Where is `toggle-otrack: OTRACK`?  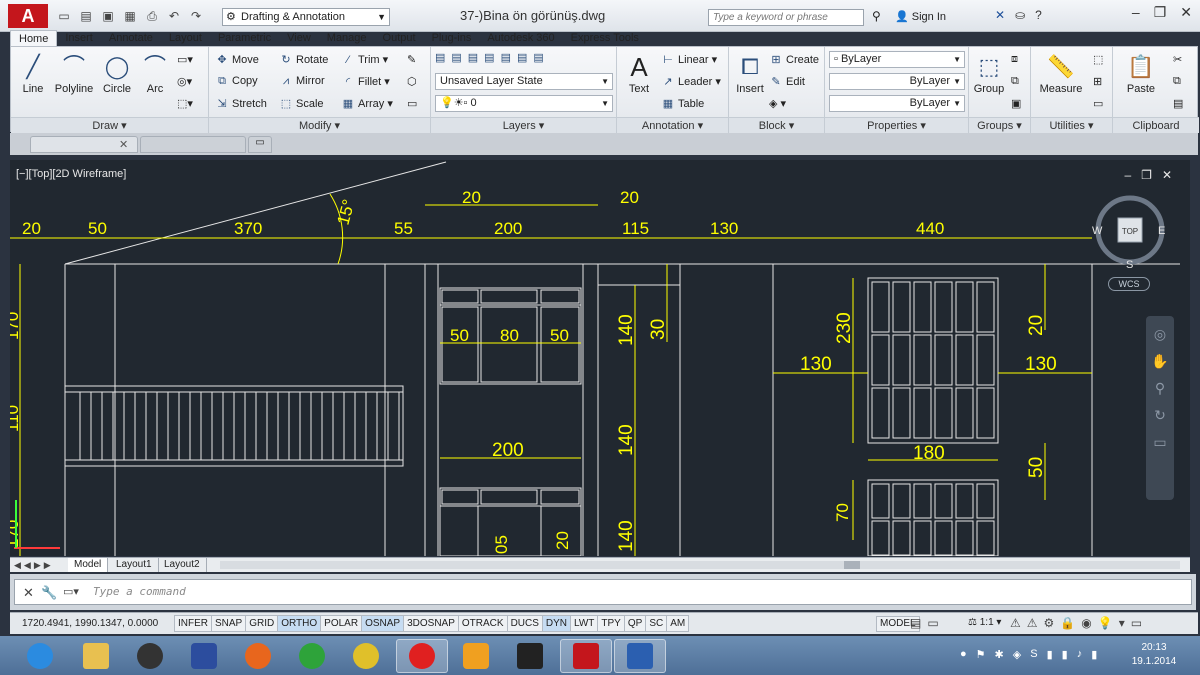 toggle-otrack: OTRACK is located at coordinates (482, 623).